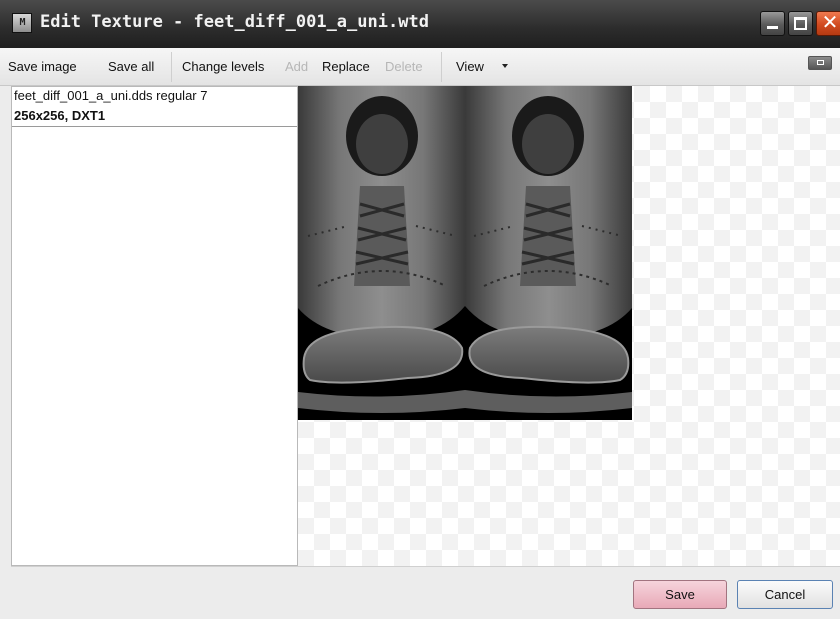 This screenshot has height=619, width=840. Describe the element at coordinates (404, 66) in the screenshot. I see `delete-button: Delete` at that location.